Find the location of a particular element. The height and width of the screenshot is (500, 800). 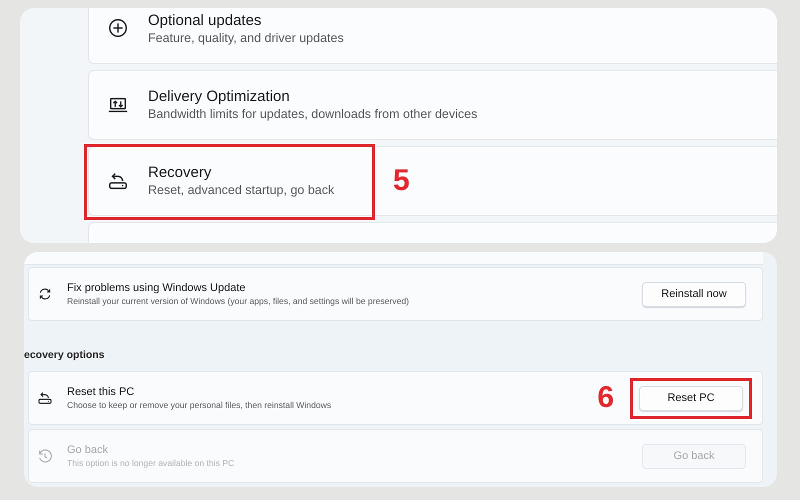

row-title: Reset this PC is located at coordinates (101, 392).